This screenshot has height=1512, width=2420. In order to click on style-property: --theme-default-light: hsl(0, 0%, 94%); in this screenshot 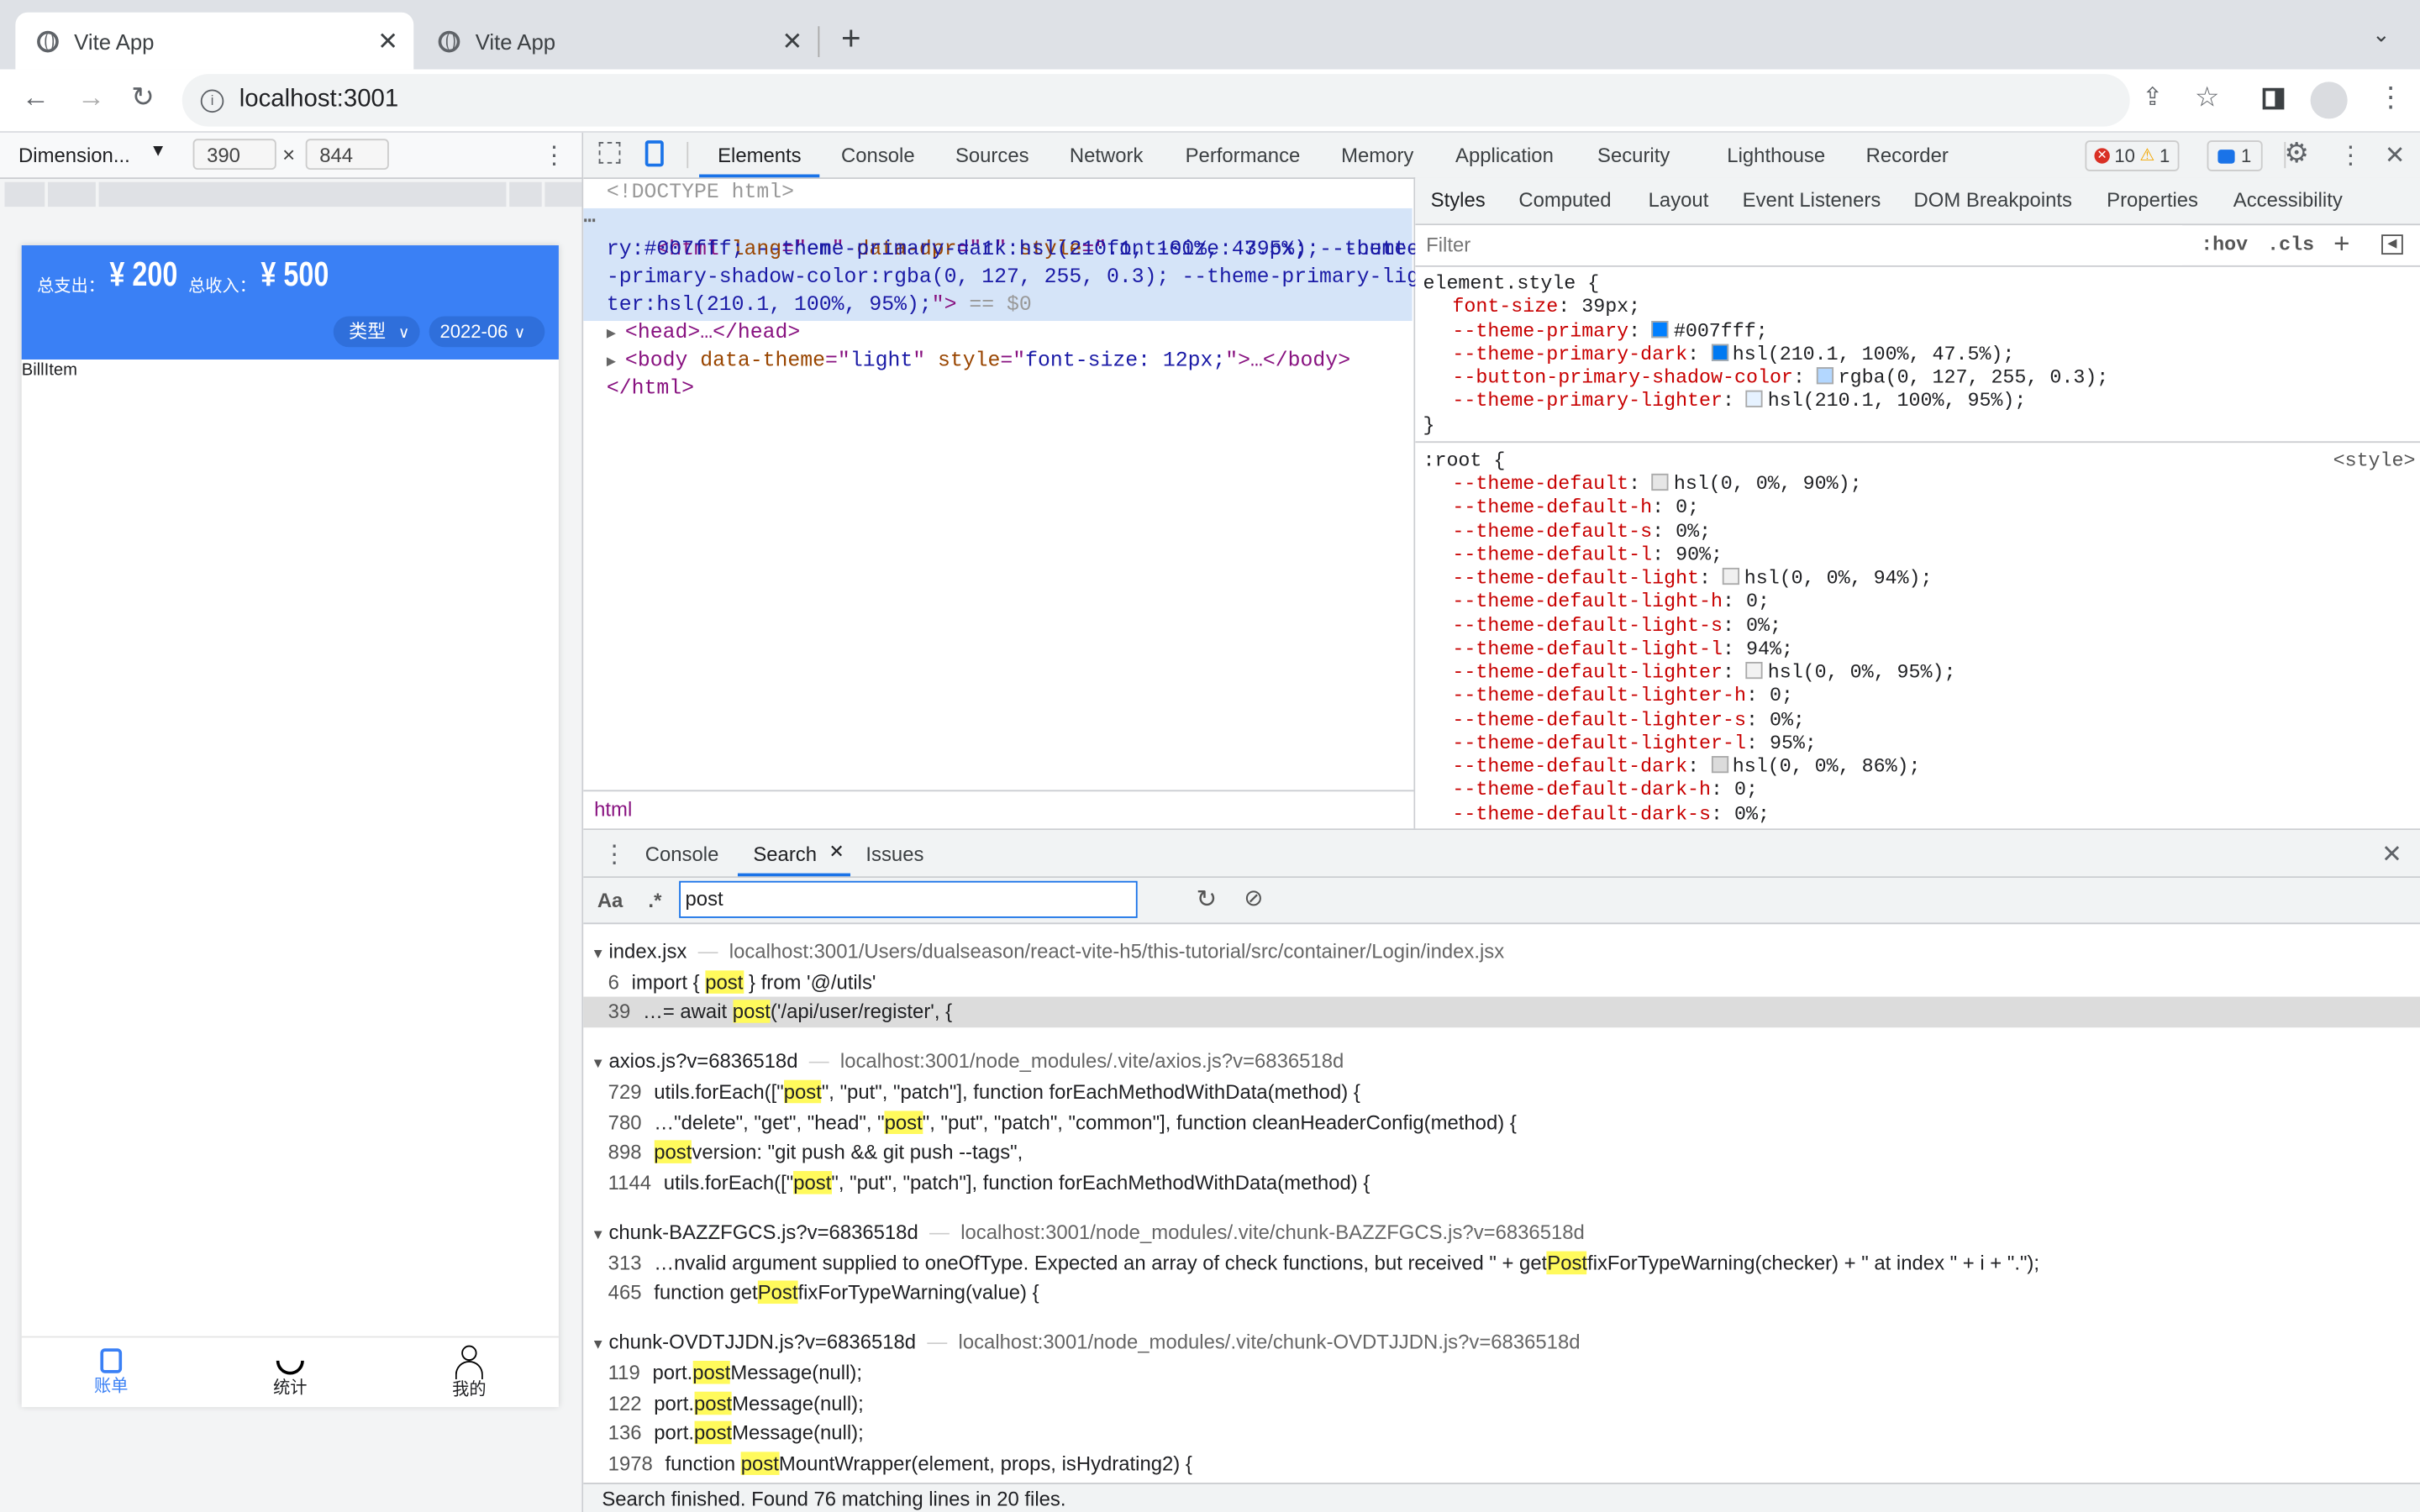, I will do `click(1692, 578)`.